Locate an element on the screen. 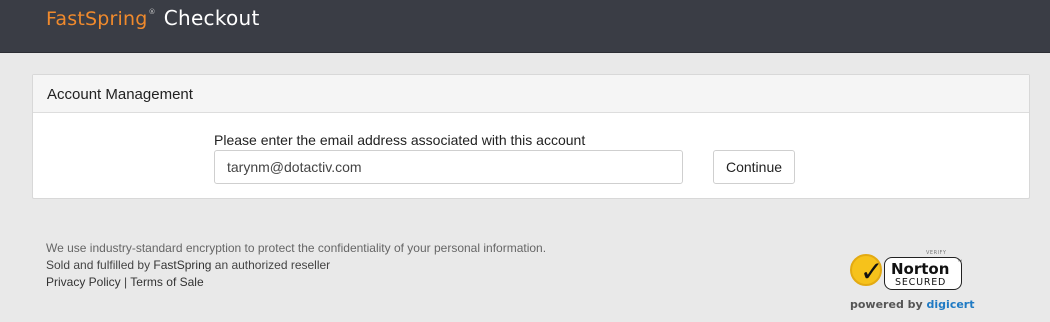 The width and height of the screenshot is (1050, 322). logo-spring: Spring is located at coordinates (116, 19).